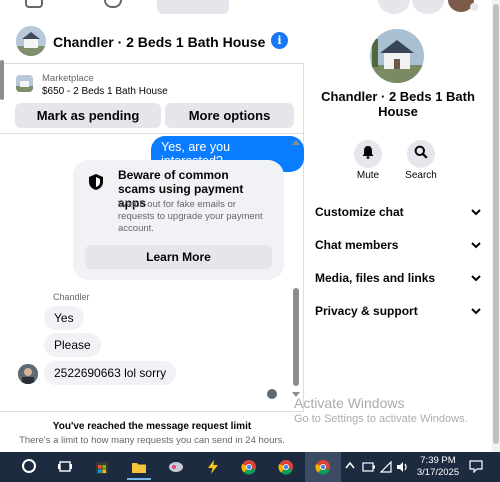 The height and width of the screenshot is (482, 500). What do you see at coordinates (421, 175) in the screenshot?
I see `search-label: Search` at bounding box center [421, 175].